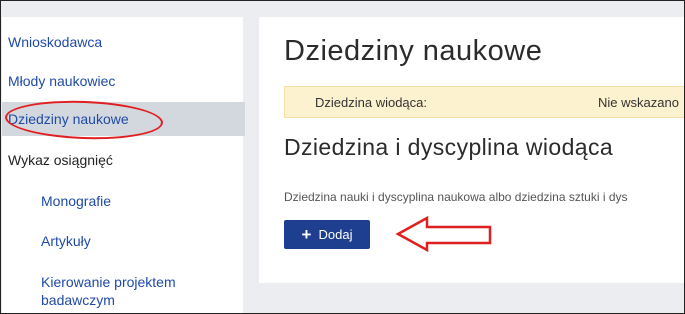 The width and height of the screenshot is (685, 314). What do you see at coordinates (638, 102) in the screenshot?
I see `alert-value: Nie wskazano` at bounding box center [638, 102].